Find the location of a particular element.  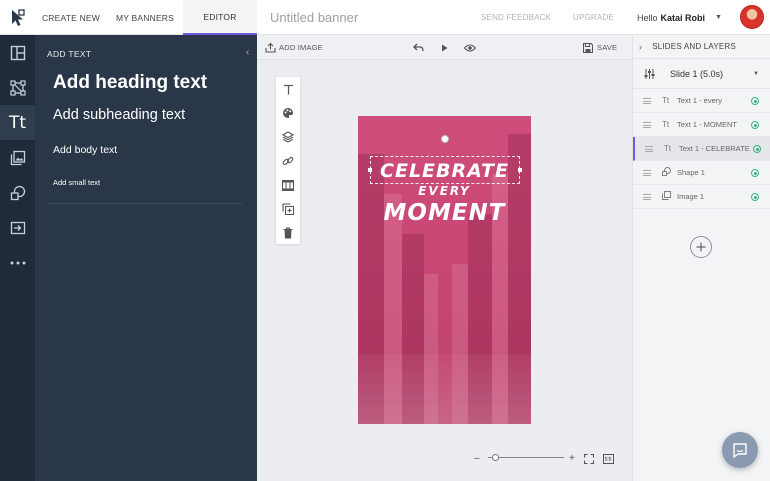

add-subheading-text: Add subheading text is located at coordinates (119, 115).